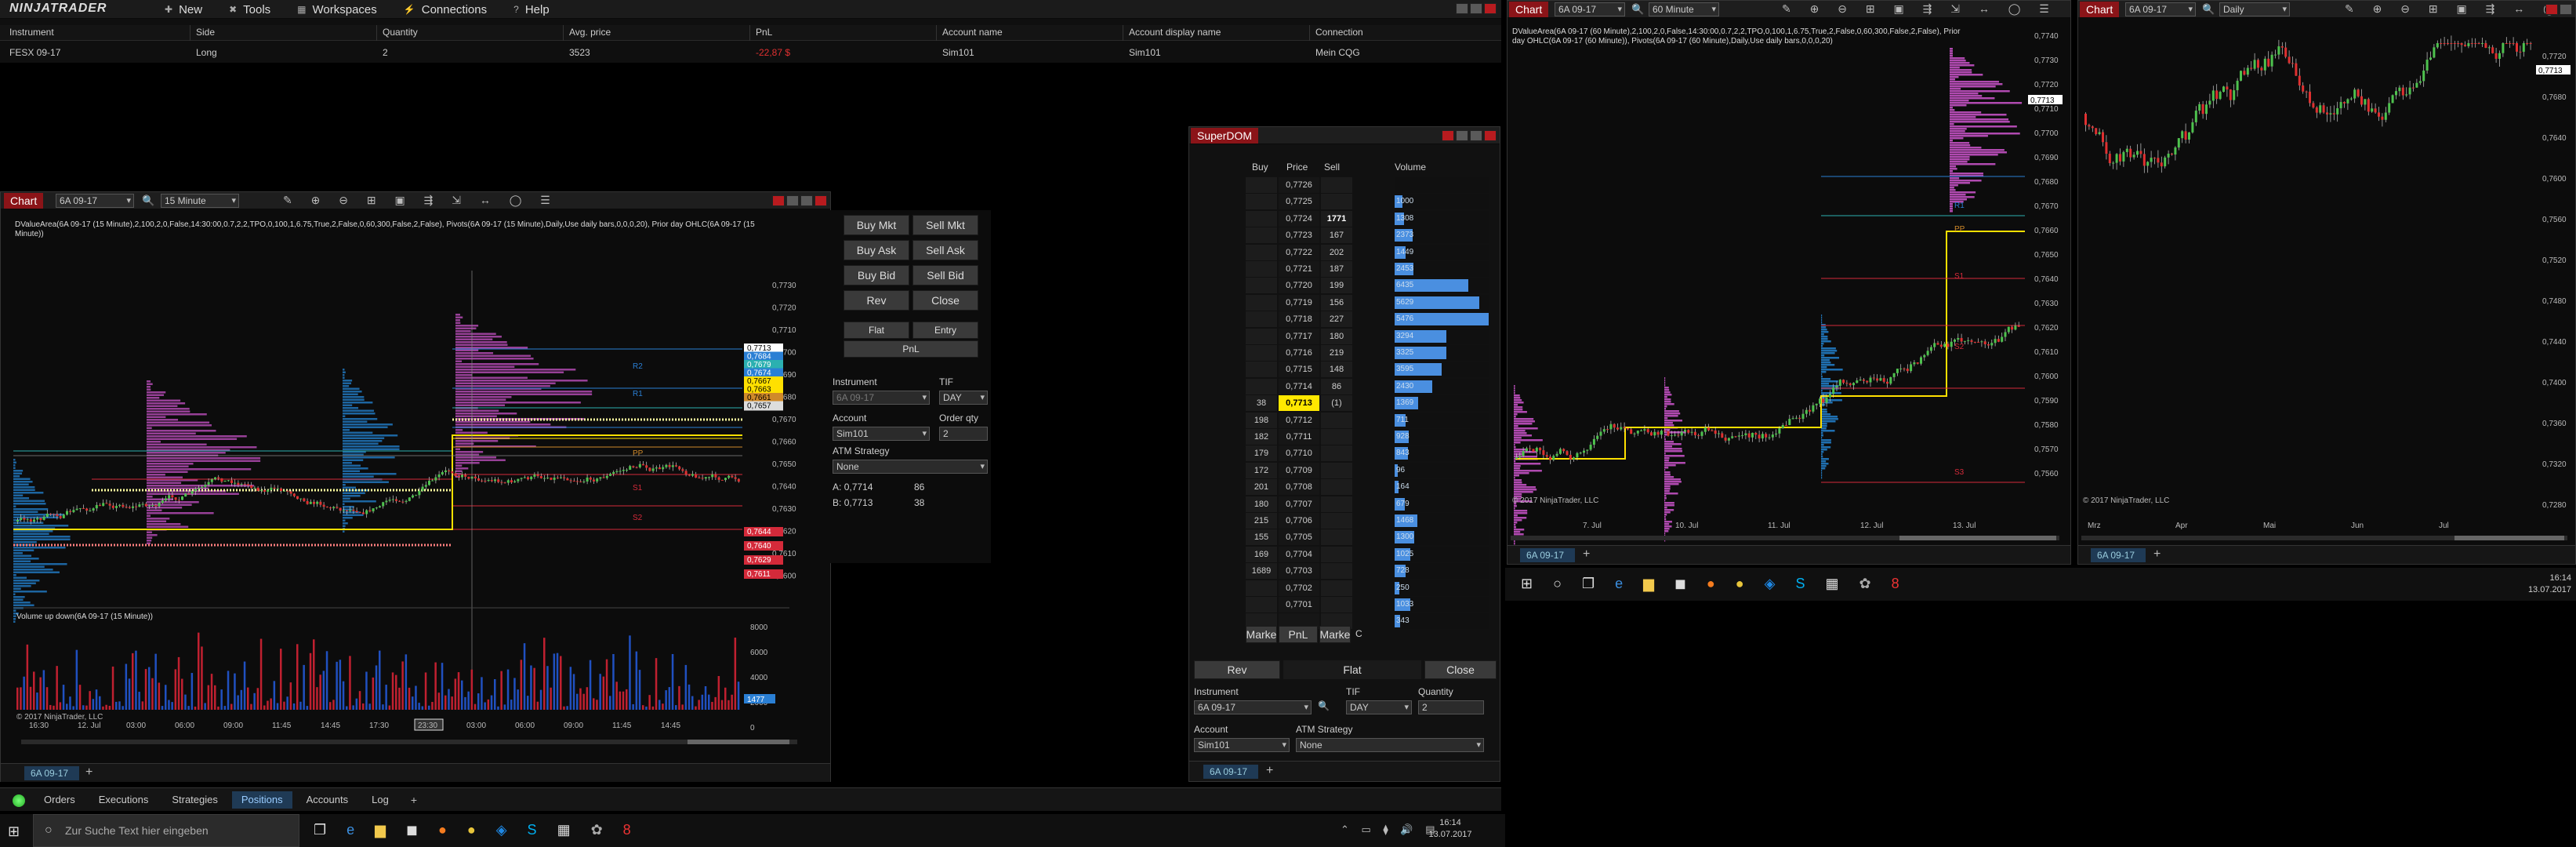 The height and width of the screenshot is (847, 2576). Describe the element at coordinates (1379, 707) in the screenshot. I see `tif-select: DAY` at that location.